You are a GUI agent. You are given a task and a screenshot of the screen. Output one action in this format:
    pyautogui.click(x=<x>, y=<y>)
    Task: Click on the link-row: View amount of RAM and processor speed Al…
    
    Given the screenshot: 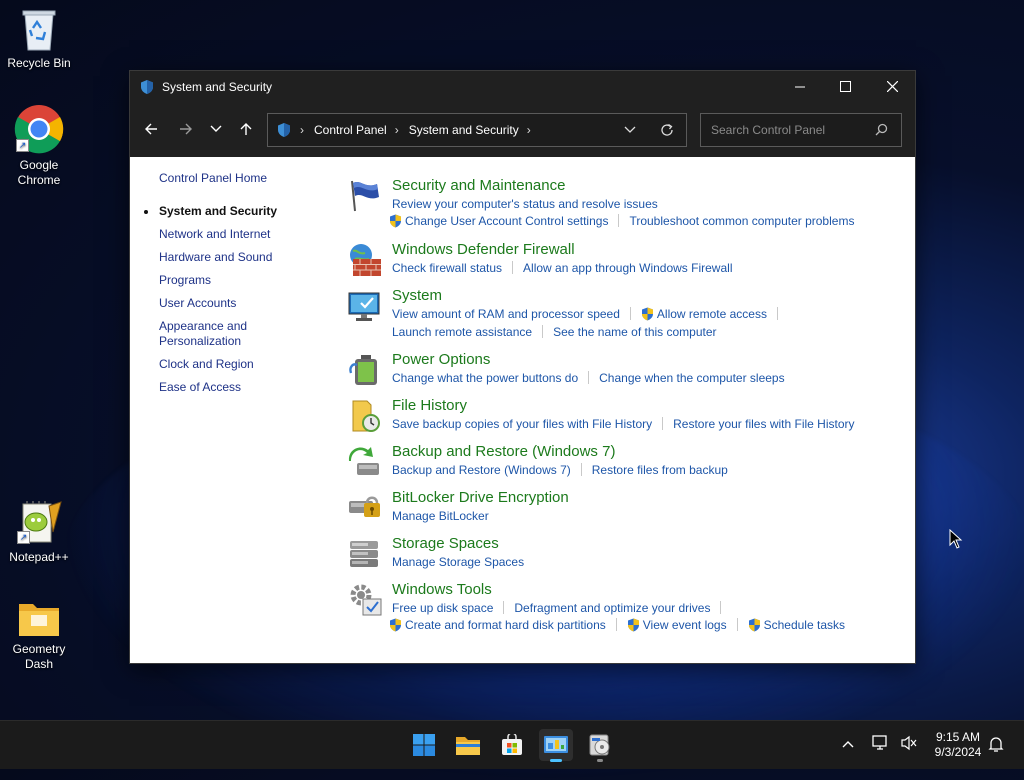 What is the action you would take?
    pyautogui.click(x=590, y=313)
    